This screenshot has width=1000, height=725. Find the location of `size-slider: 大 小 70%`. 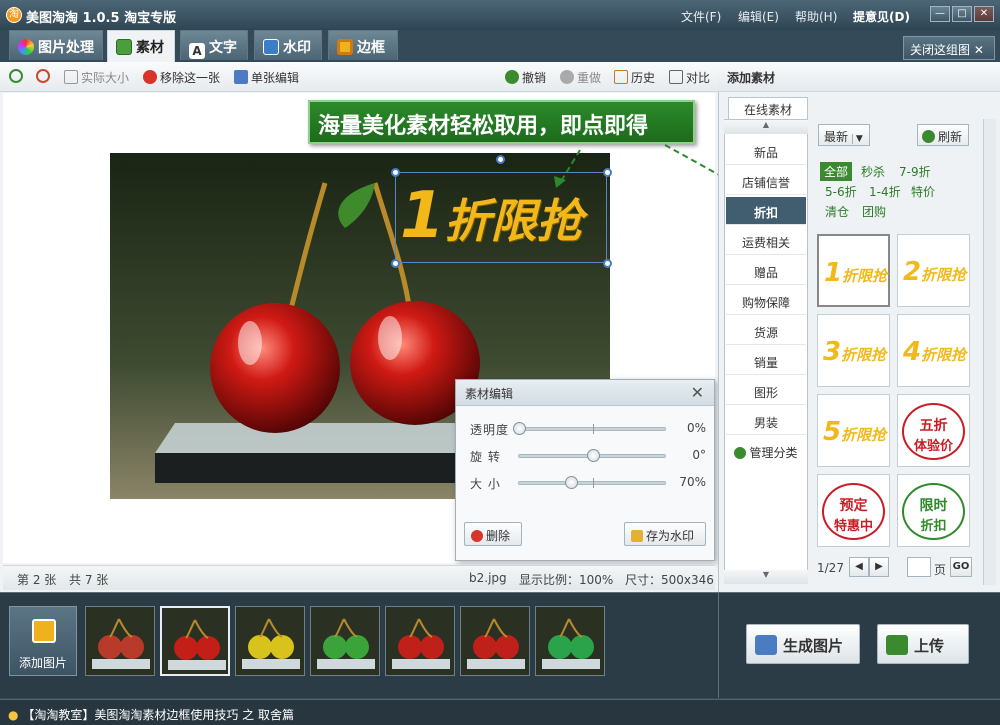

size-slider: 大 小 70% is located at coordinates (588, 482).